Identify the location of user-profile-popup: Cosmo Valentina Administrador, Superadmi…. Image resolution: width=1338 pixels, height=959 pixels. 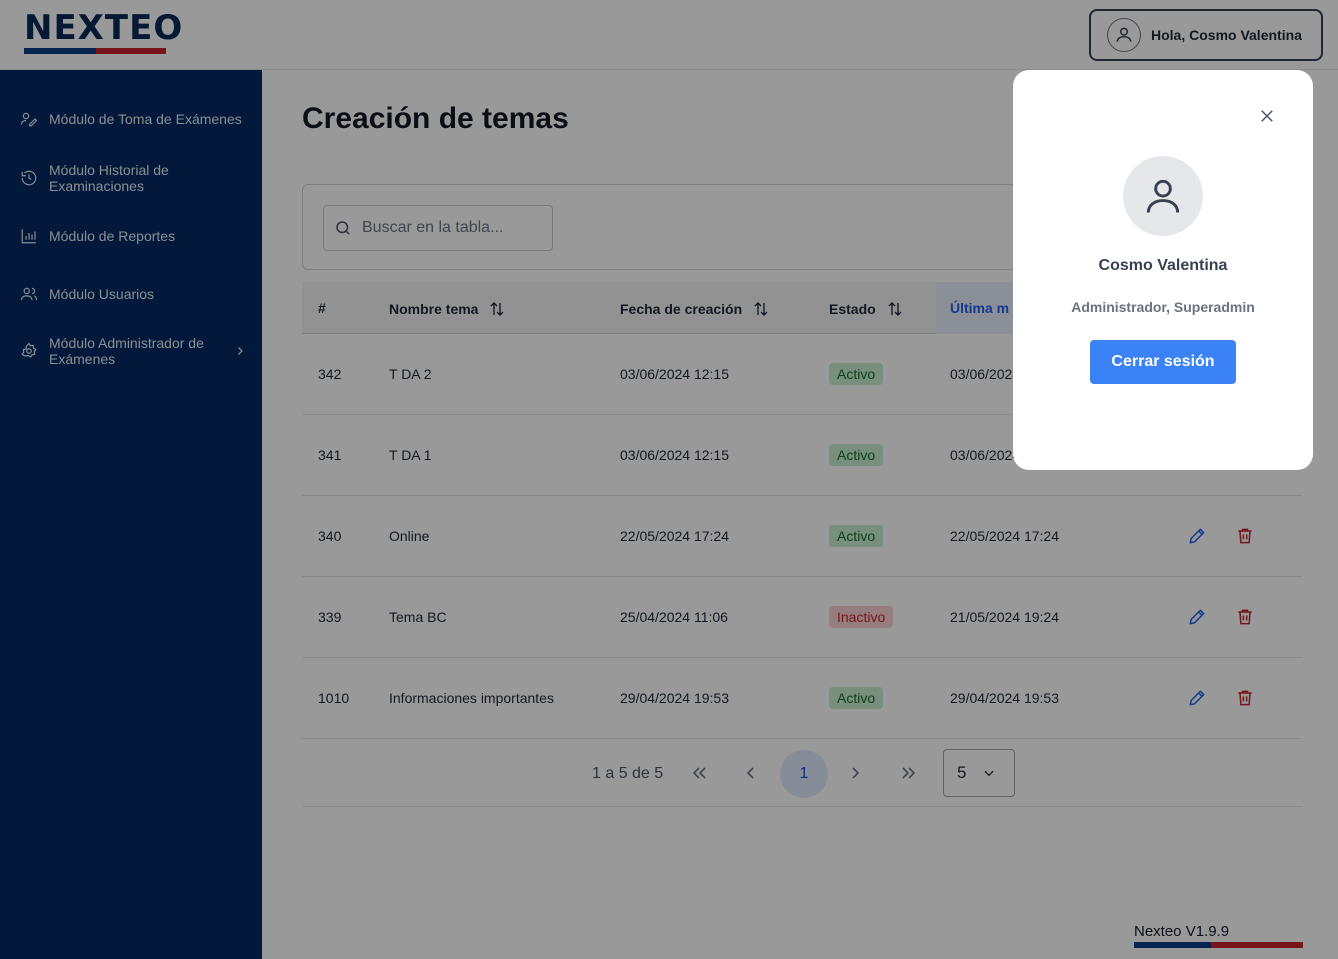
(1163, 270).